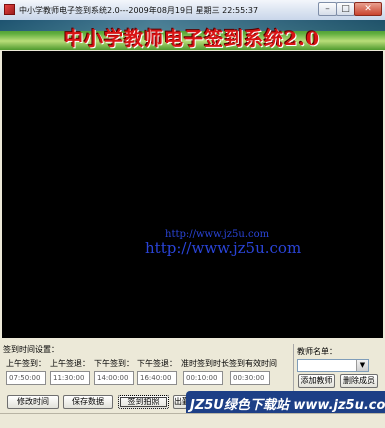 This screenshot has width=385, height=428. What do you see at coordinates (250, 378) in the screenshot?
I see `valid-time-input` at bounding box center [250, 378].